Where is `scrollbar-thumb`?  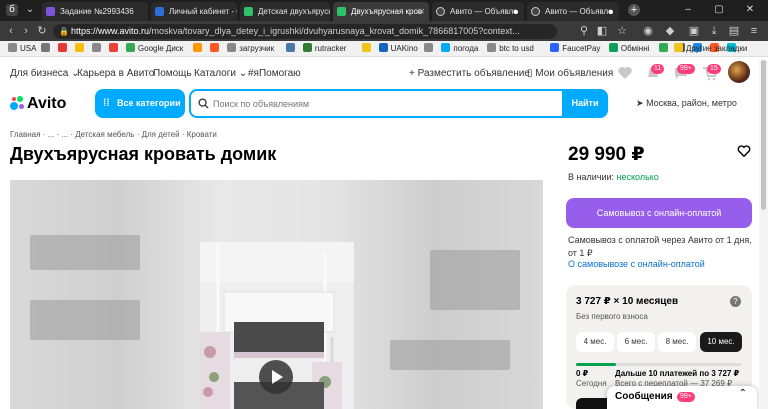 scrollbar-thumb is located at coordinates (763, 135).